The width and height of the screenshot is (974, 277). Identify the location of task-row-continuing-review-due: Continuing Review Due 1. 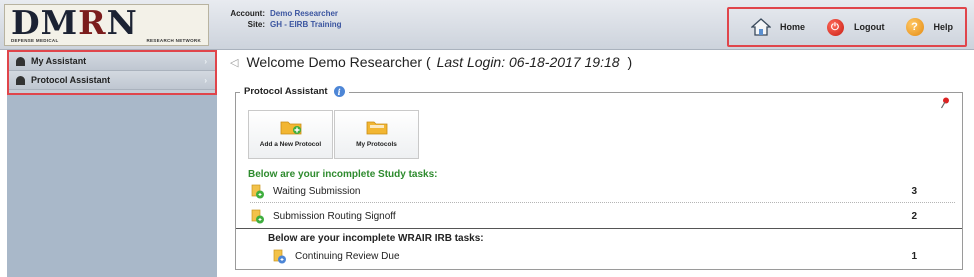
(613, 256).